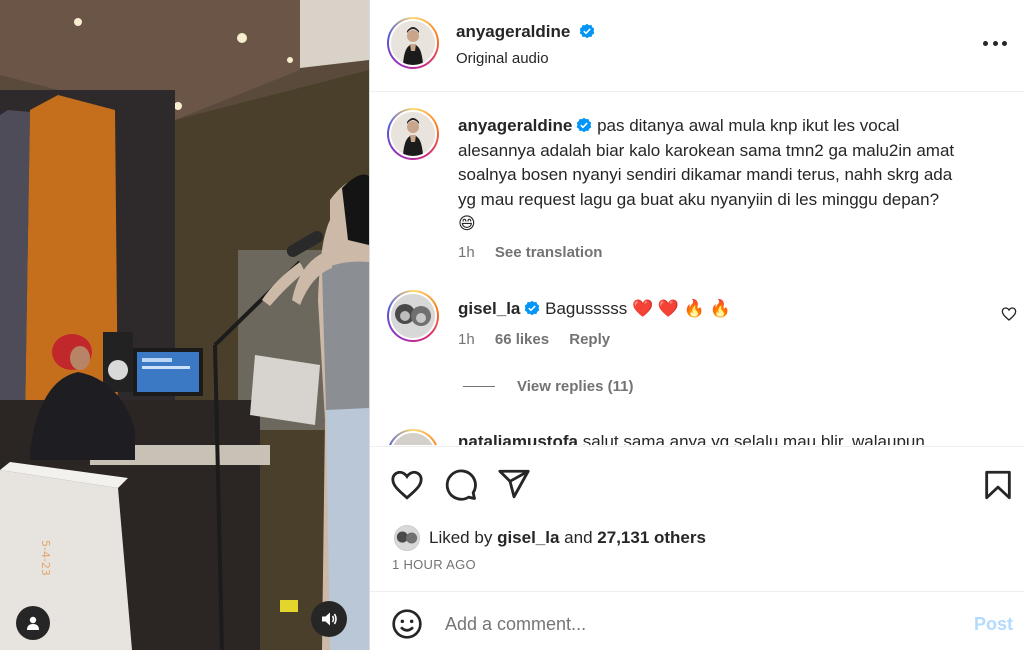  I want to click on liked-by-and: and, so click(578, 537).